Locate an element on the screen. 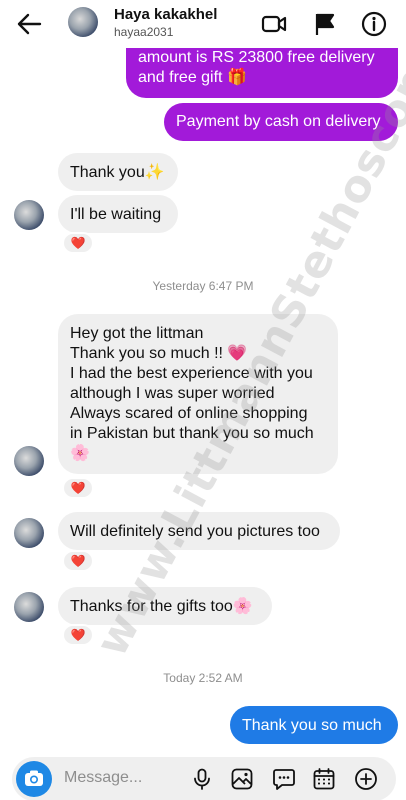  video-call-icon is located at coordinates (274, 24).